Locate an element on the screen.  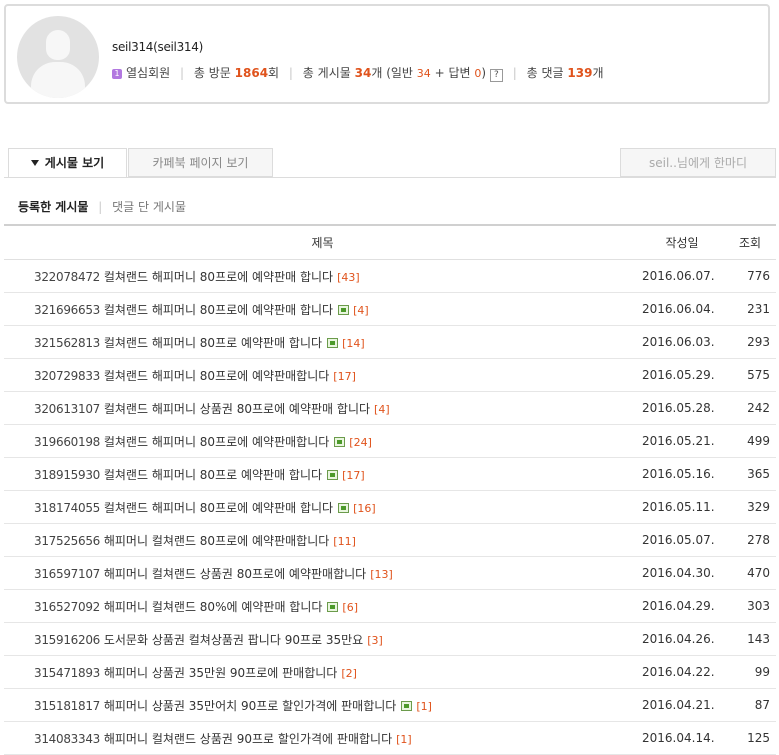
comment-count: [3] is located at coordinates (375, 640).